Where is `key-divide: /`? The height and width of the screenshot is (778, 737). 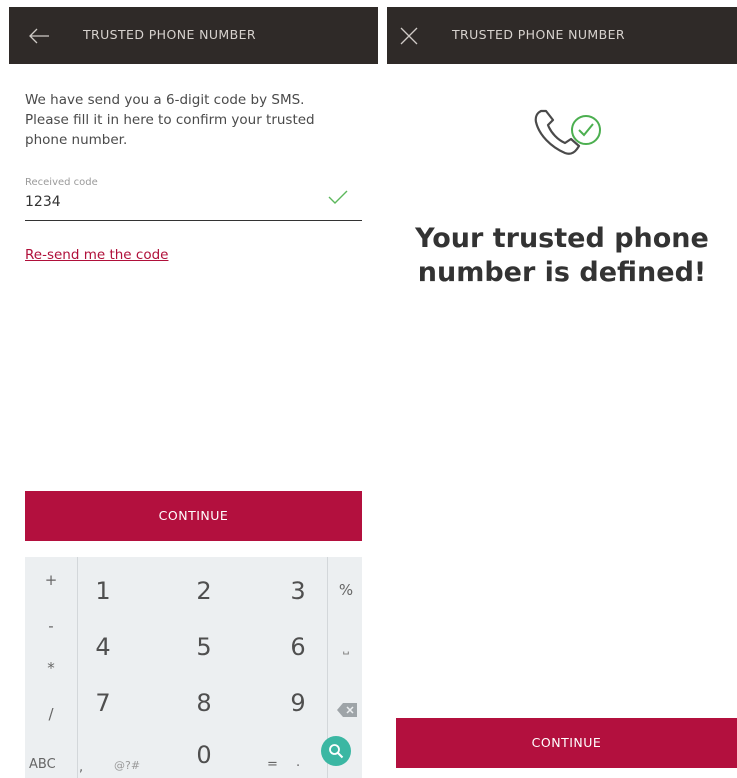
key-divide: / is located at coordinates (51, 714).